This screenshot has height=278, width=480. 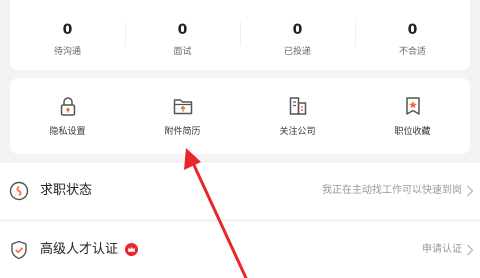 I want to click on status-icon, so click(x=19, y=191).